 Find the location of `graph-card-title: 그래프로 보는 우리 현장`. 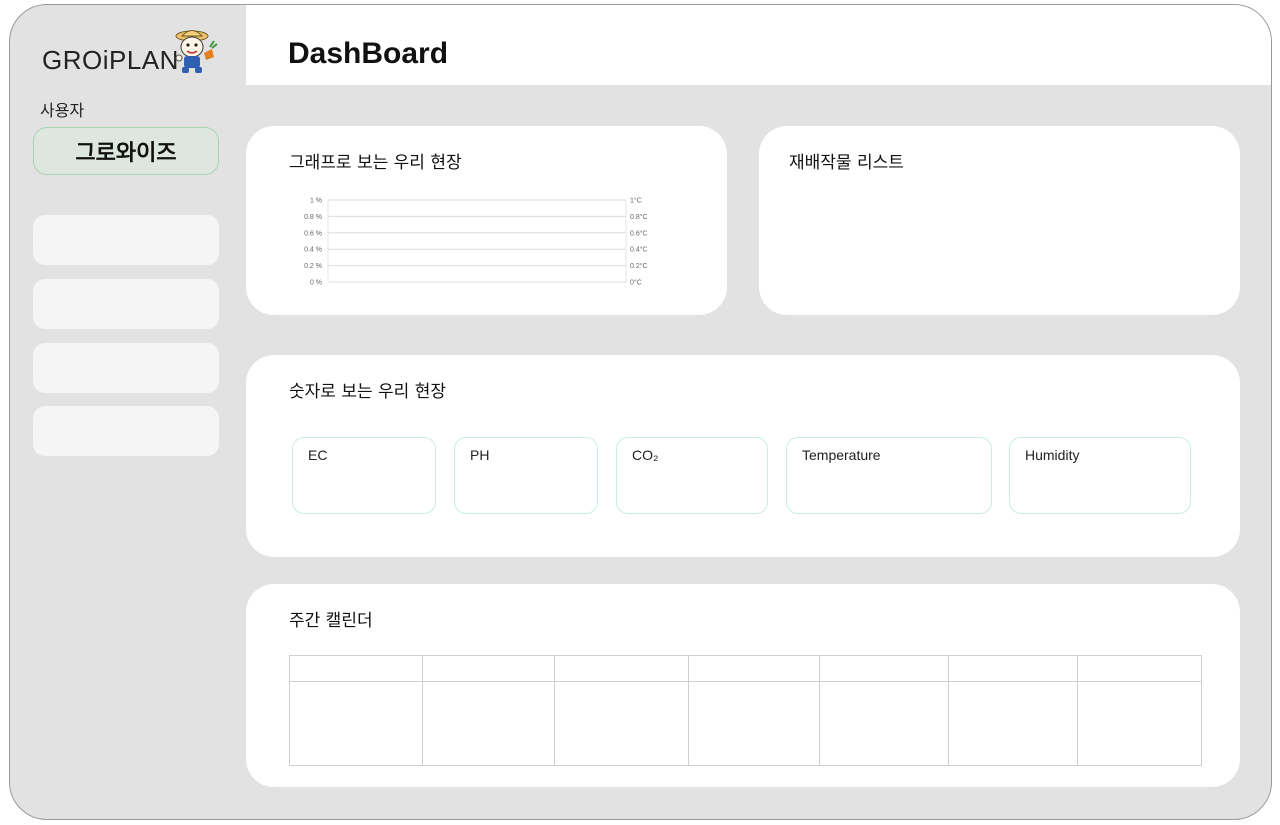

graph-card-title: 그래프로 보는 우리 현장 is located at coordinates (375, 163).